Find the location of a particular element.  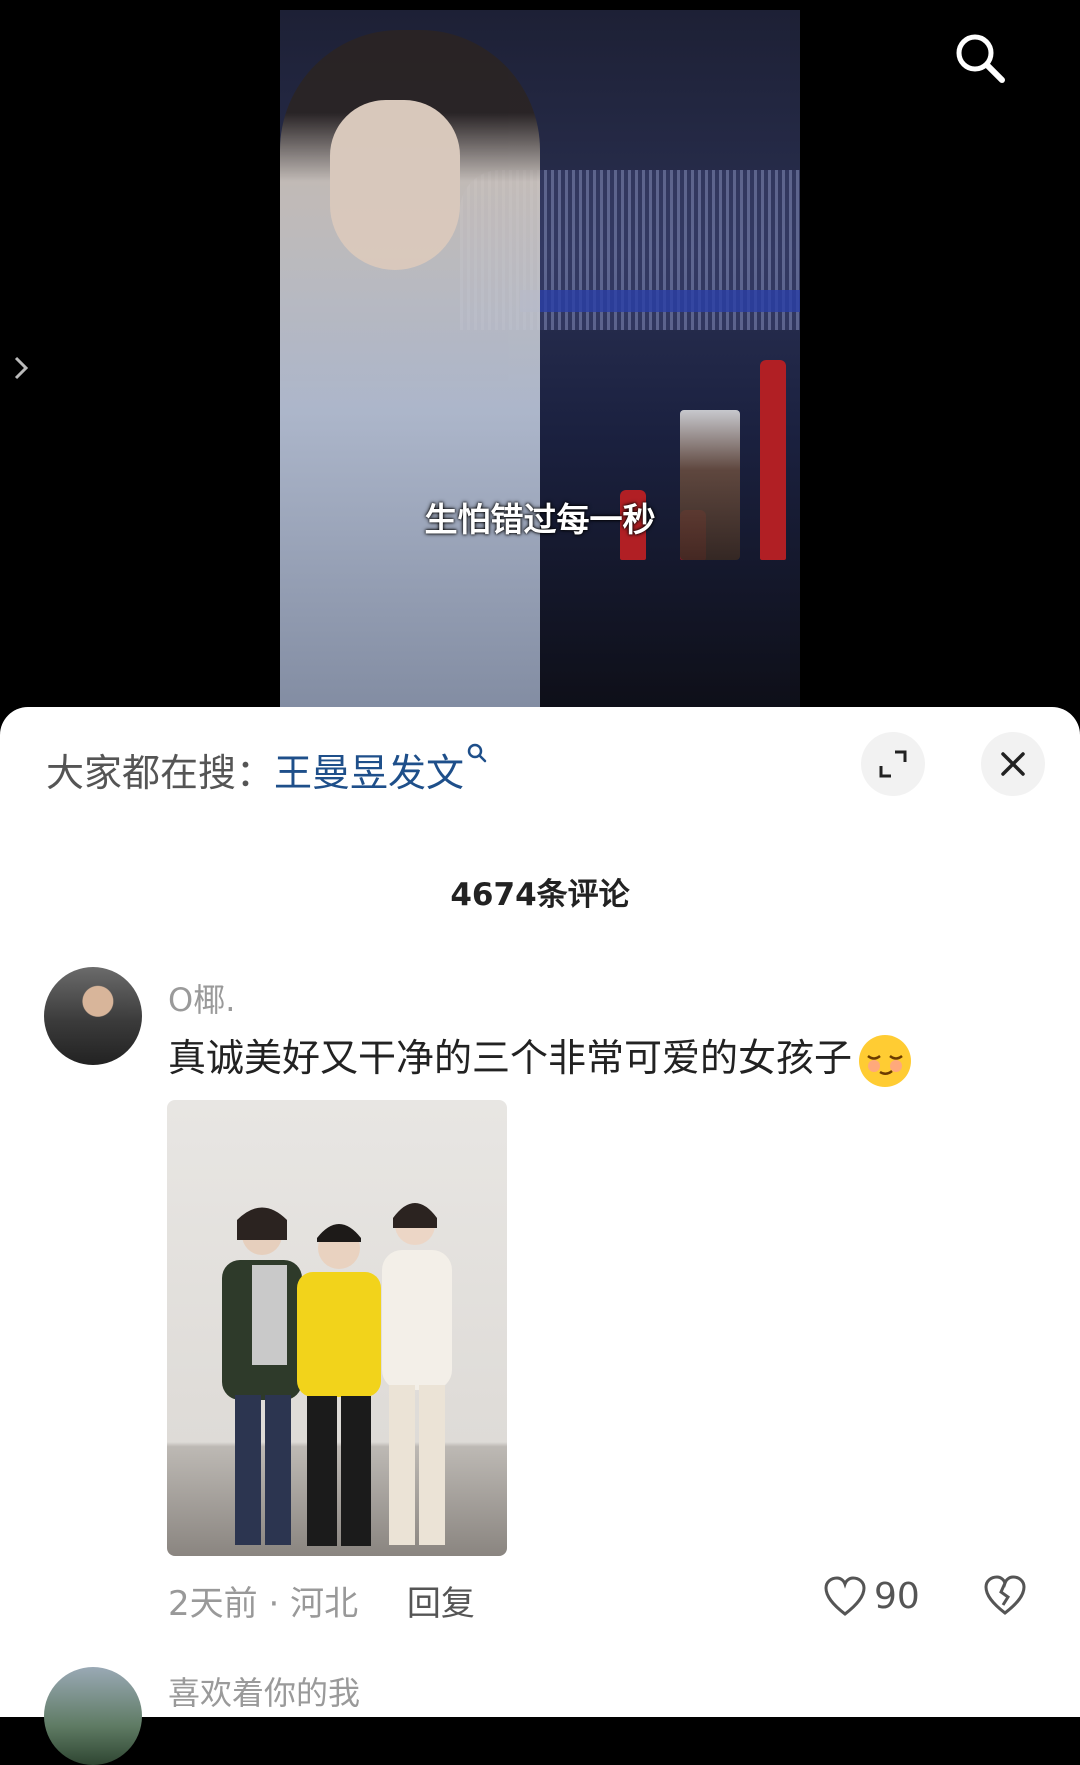

heart-outline-icon is located at coordinates (845, 1596).